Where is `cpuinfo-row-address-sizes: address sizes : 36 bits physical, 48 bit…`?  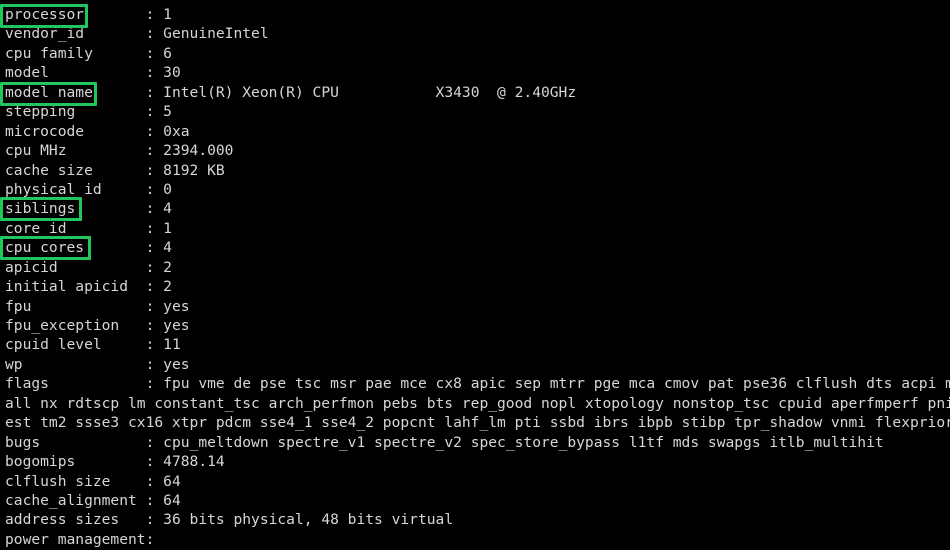 cpuinfo-row-address-sizes: address sizes : 36 bits physical, 48 bit… is located at coordinates (477, 519).